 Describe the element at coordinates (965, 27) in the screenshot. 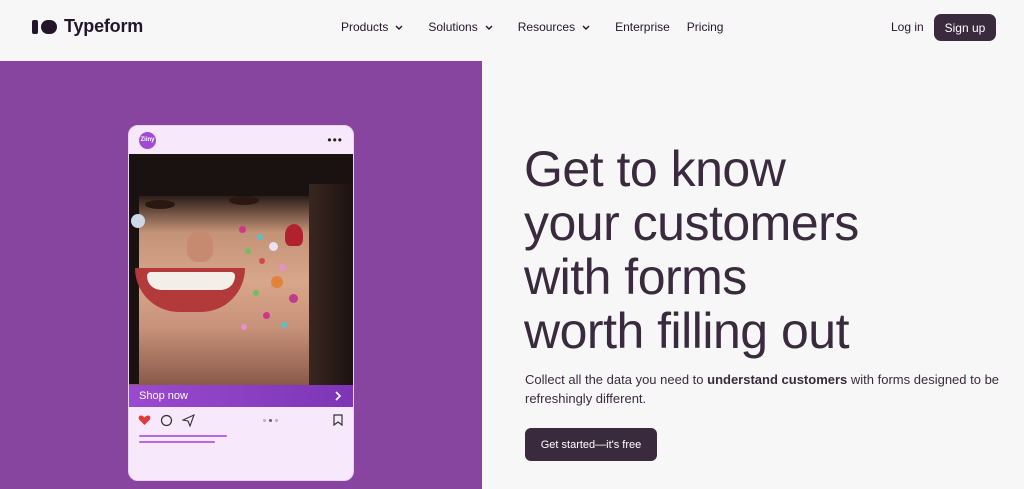

I see `signup-button: Sign up` at that location.